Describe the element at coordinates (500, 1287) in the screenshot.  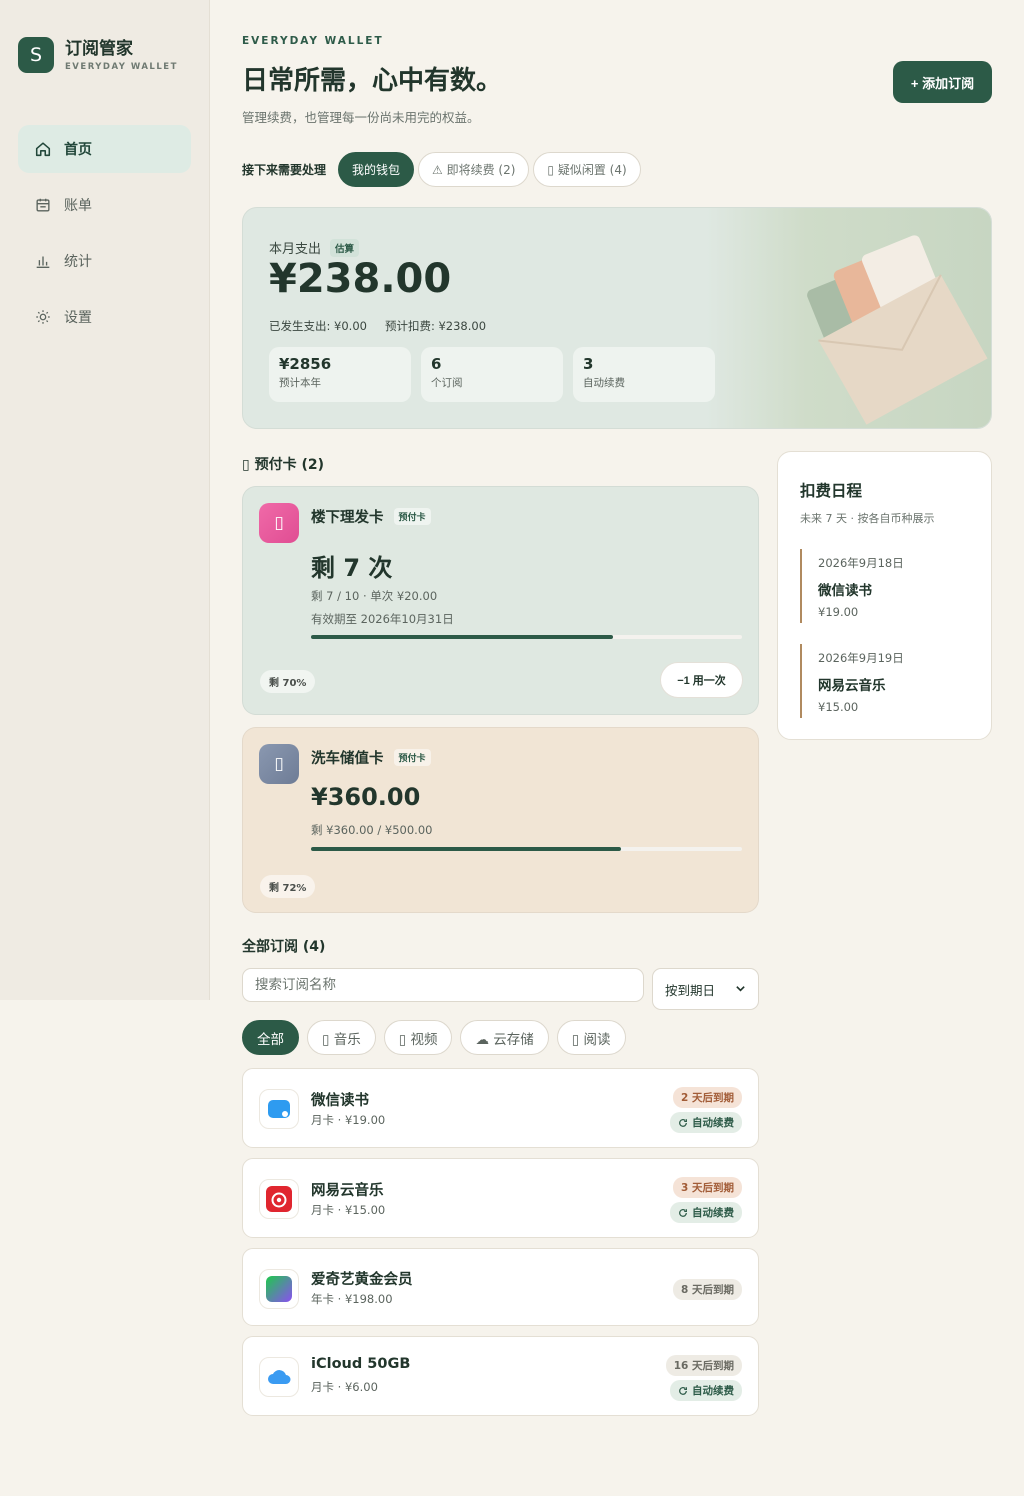
I see `subscription-item: 爱奇艺黄金会员 年卡 · ¥198.00 8 天后到期` at that location.